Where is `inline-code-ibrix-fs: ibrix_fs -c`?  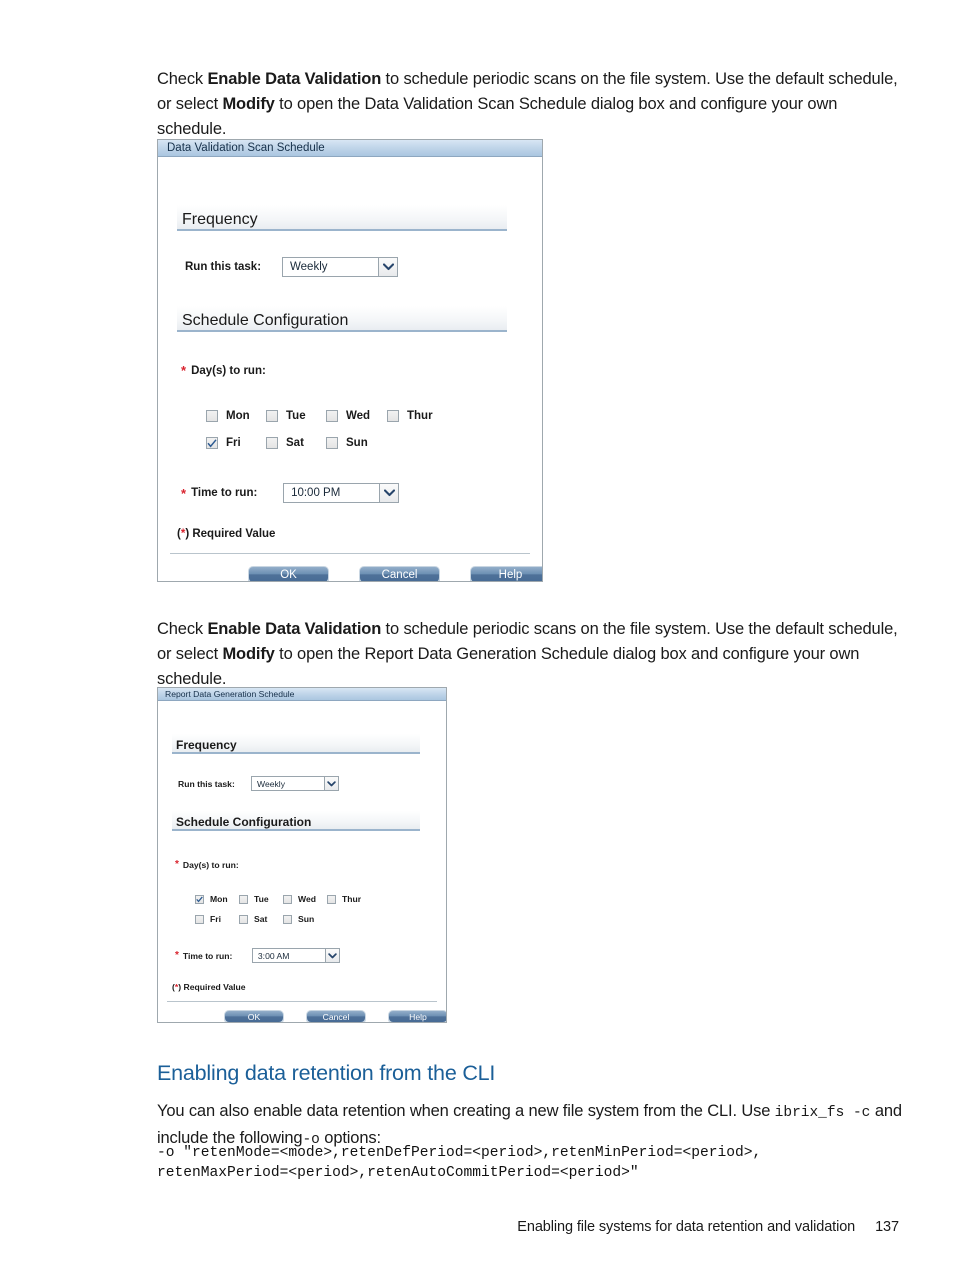 inline-code-ibrix-fs: ibrix_fs -c is located at coordinates (822, 1112).